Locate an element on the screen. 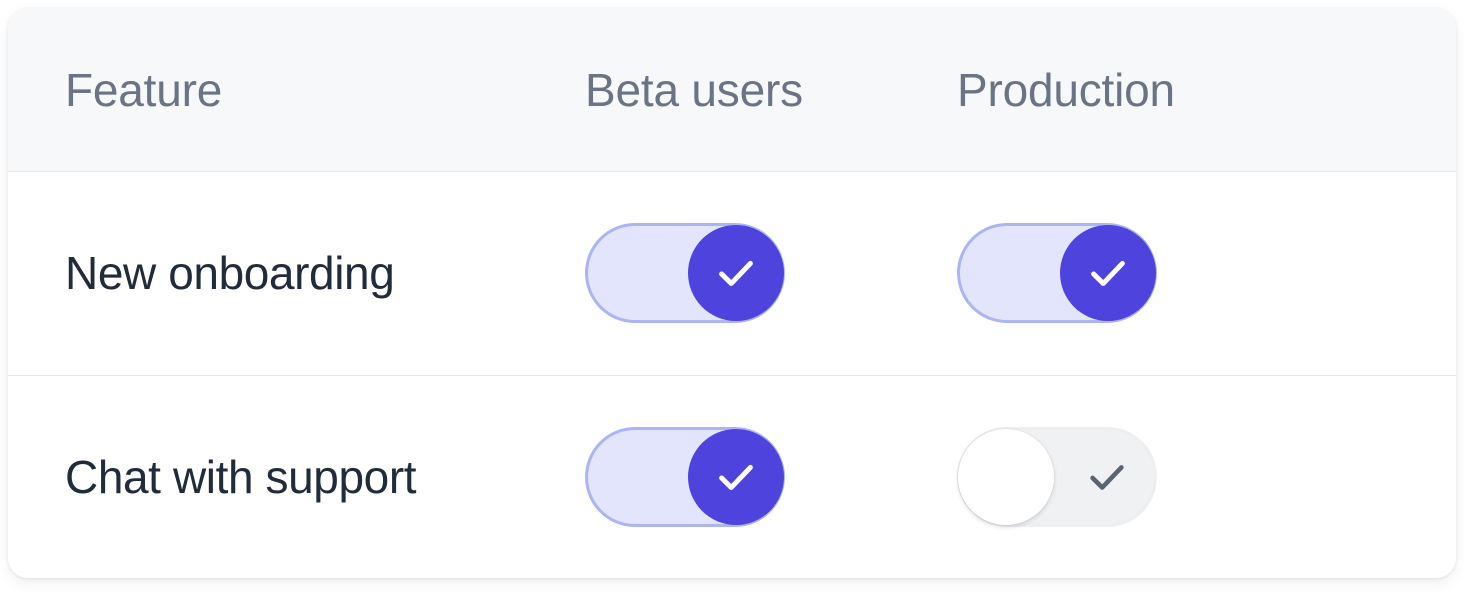  column-header-feature: Feature is located at coordinates (288, 90).